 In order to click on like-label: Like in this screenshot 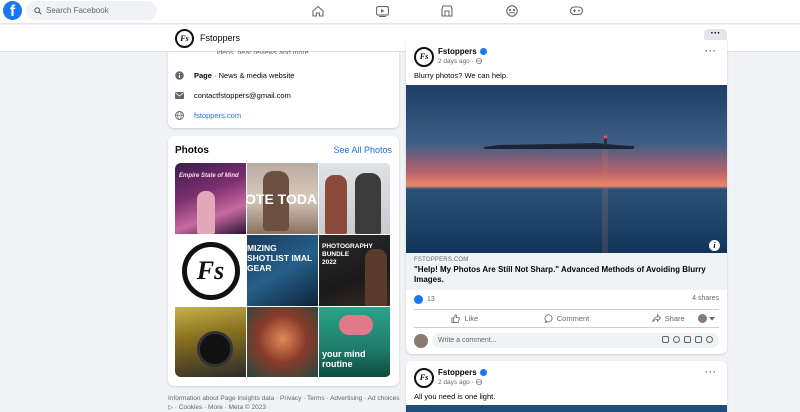, I will do `click(471, 318)`.